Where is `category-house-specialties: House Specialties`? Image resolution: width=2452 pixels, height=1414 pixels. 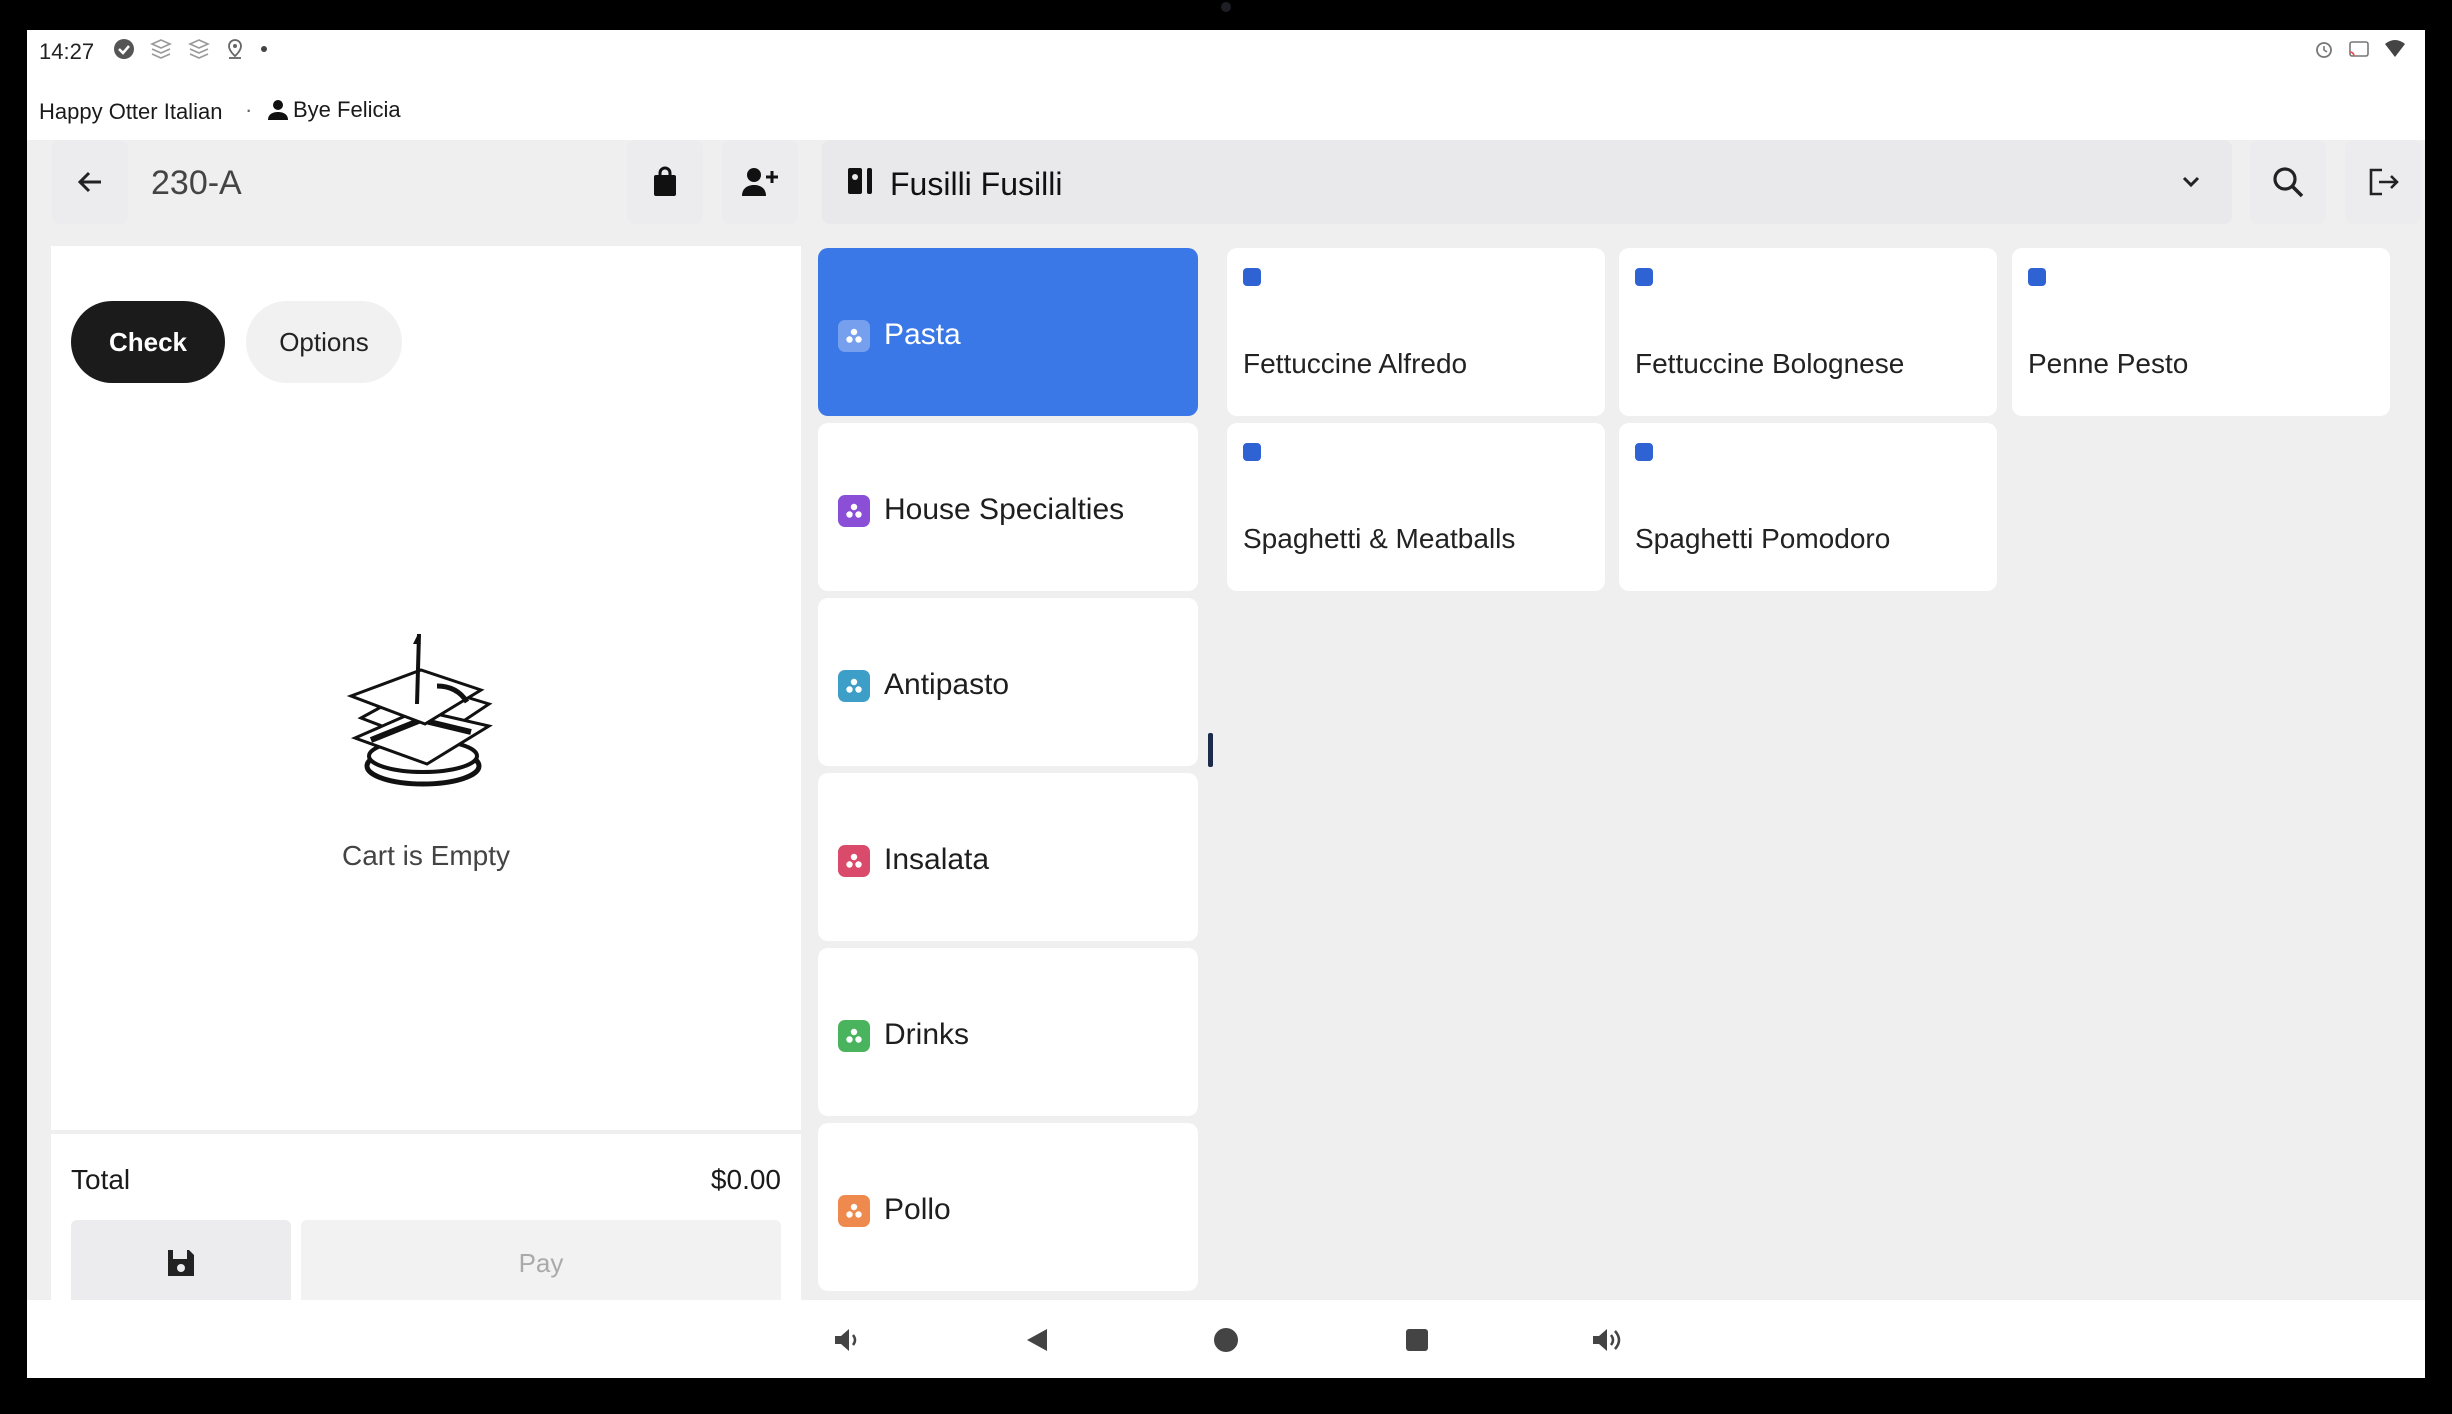
category-house-specialties: House Specialties is located at coordinates (1008, 507).